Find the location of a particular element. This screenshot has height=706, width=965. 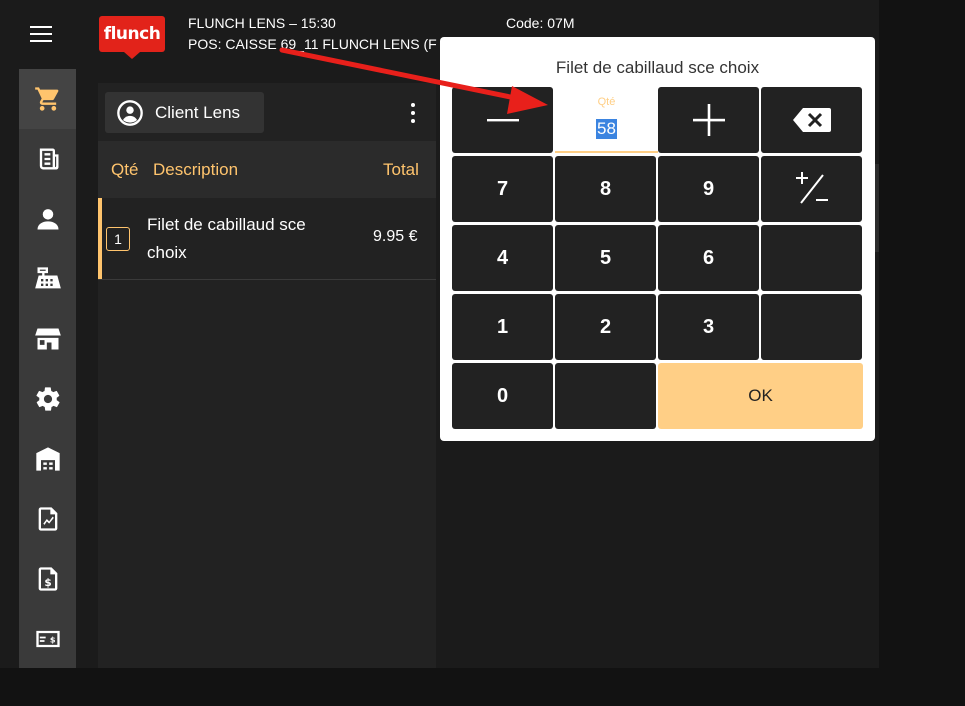

key-9: 9 is located at coordinates (708, 189).